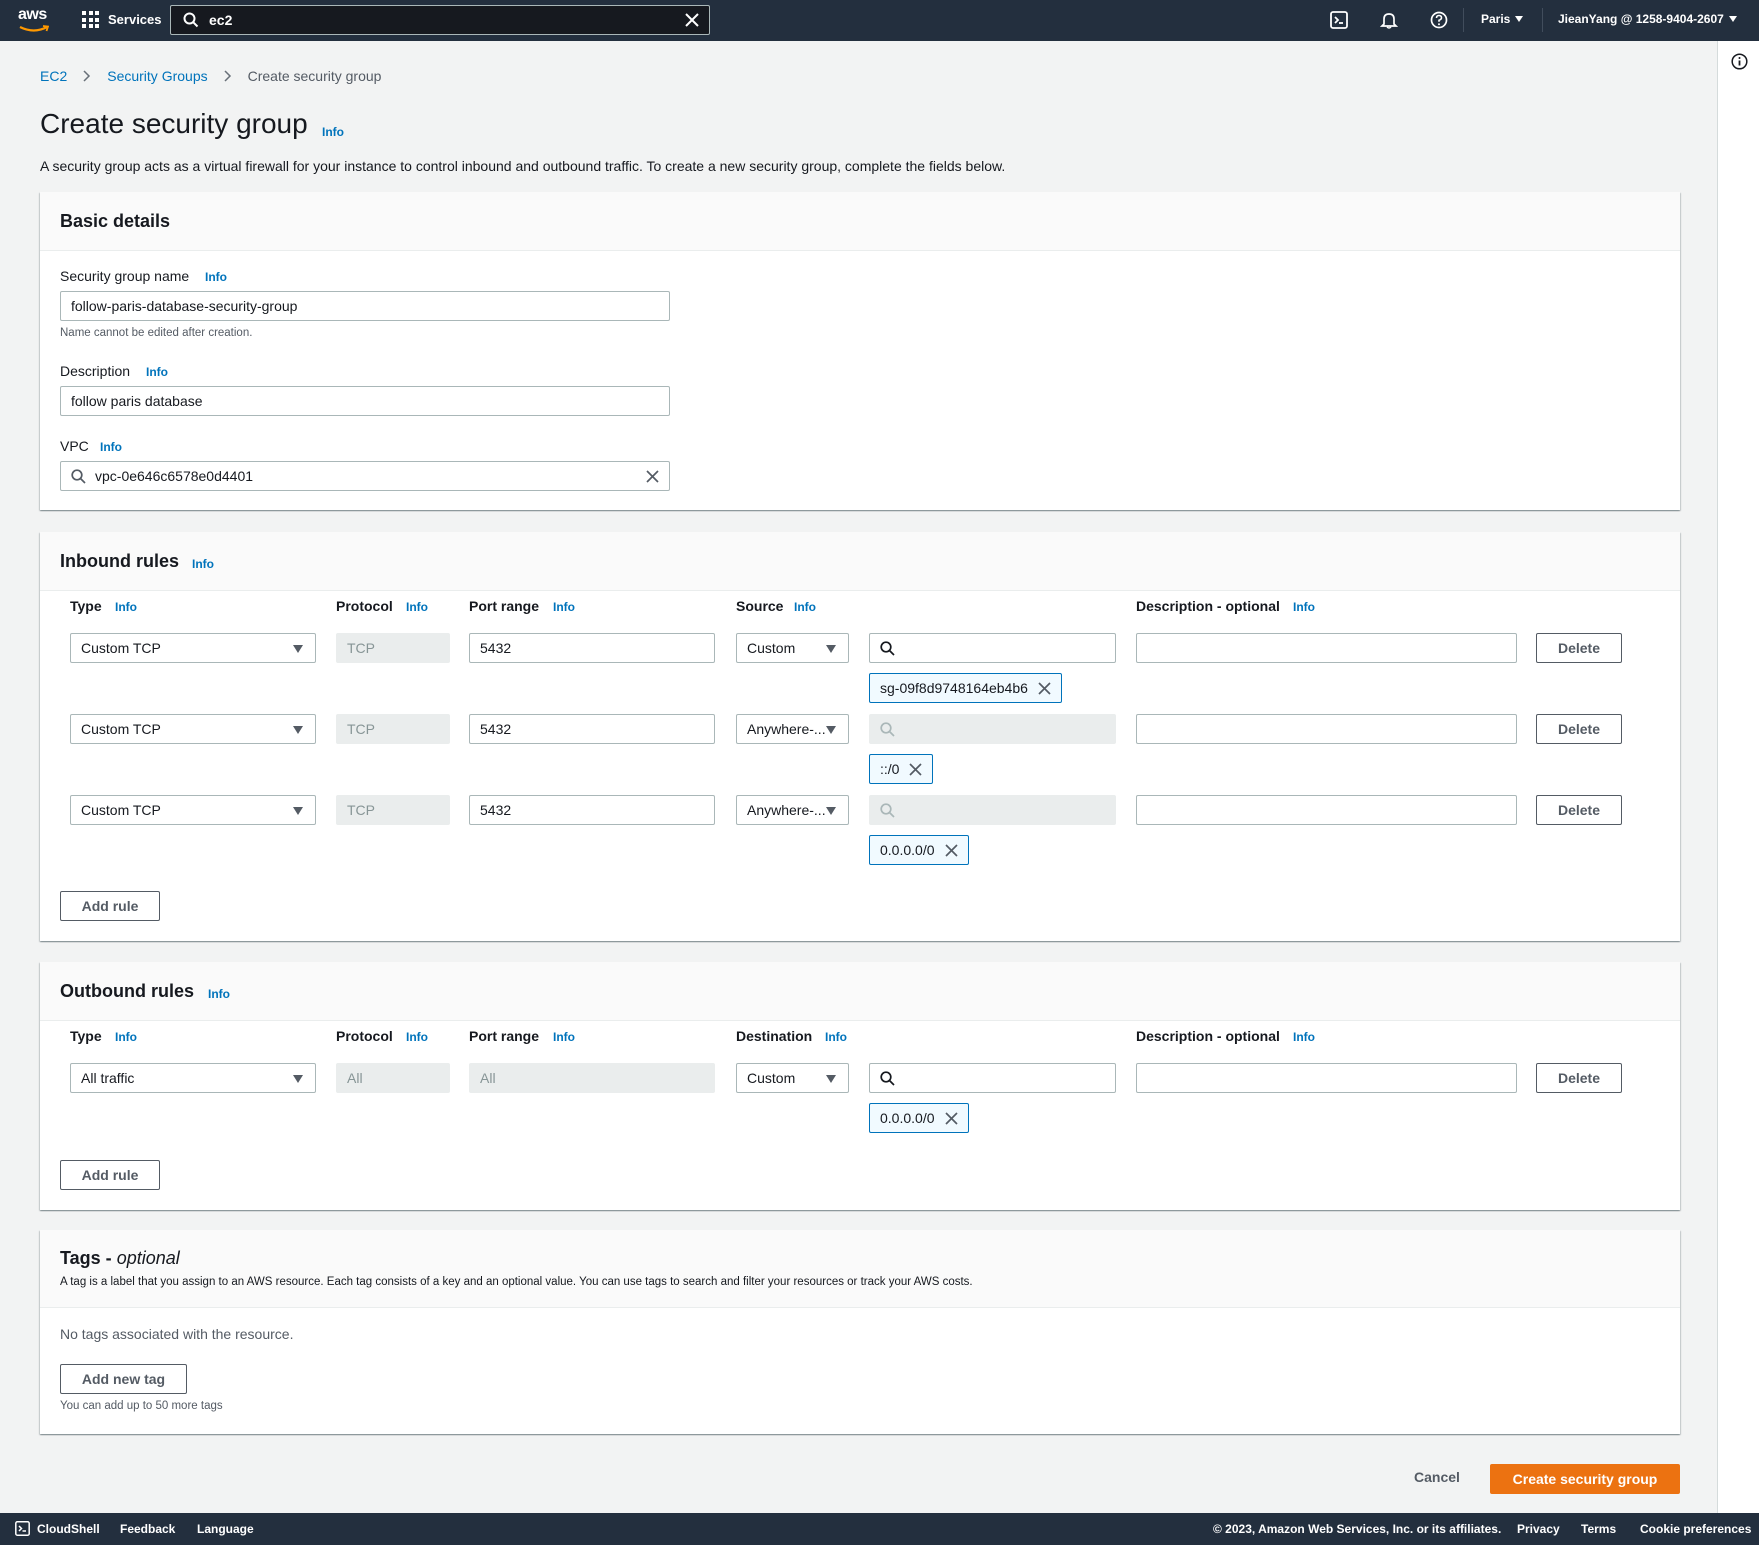 The image size is (1759, 1545). What do you see at coordinates (35, 20) in the screenshot?
I see `aws-logo: aws` at bounding box center [35, 20].